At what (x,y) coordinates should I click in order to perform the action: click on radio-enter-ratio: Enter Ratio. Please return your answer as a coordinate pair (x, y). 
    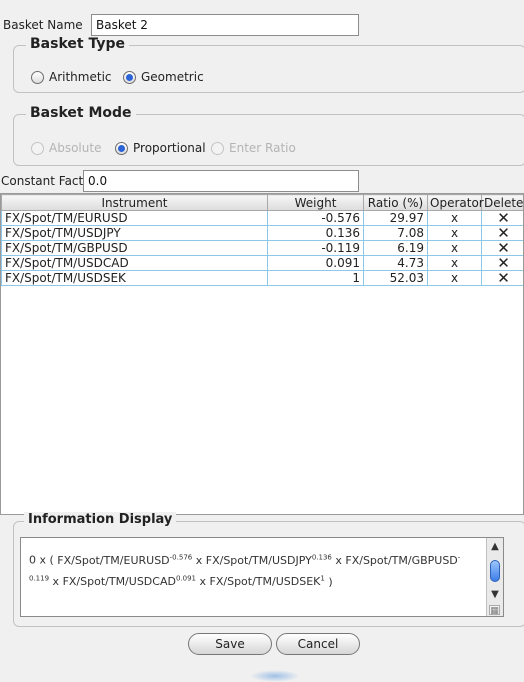
    Looking at the image, I should click on (253, 148).